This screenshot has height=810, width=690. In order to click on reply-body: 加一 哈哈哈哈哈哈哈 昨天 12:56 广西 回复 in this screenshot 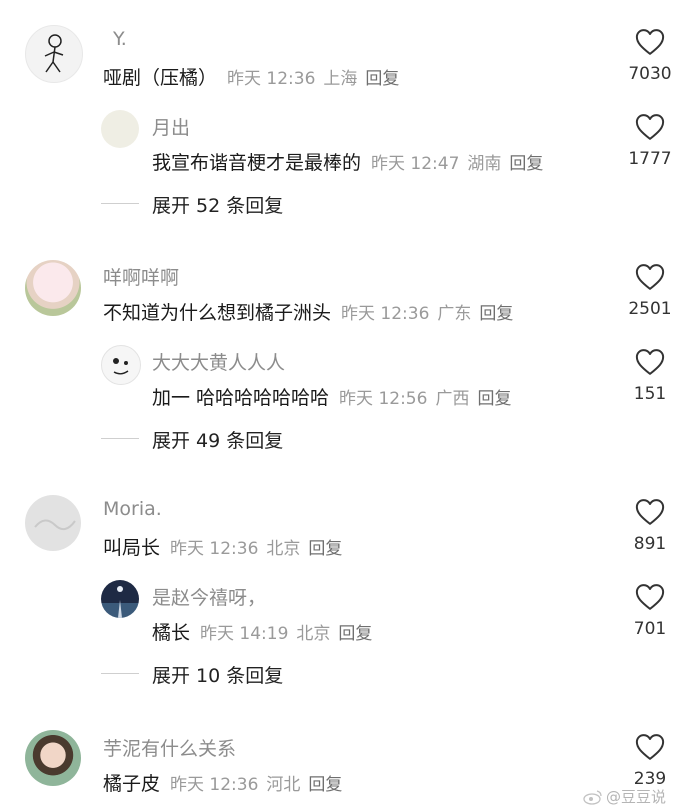, I will do `click(335, 396)`.